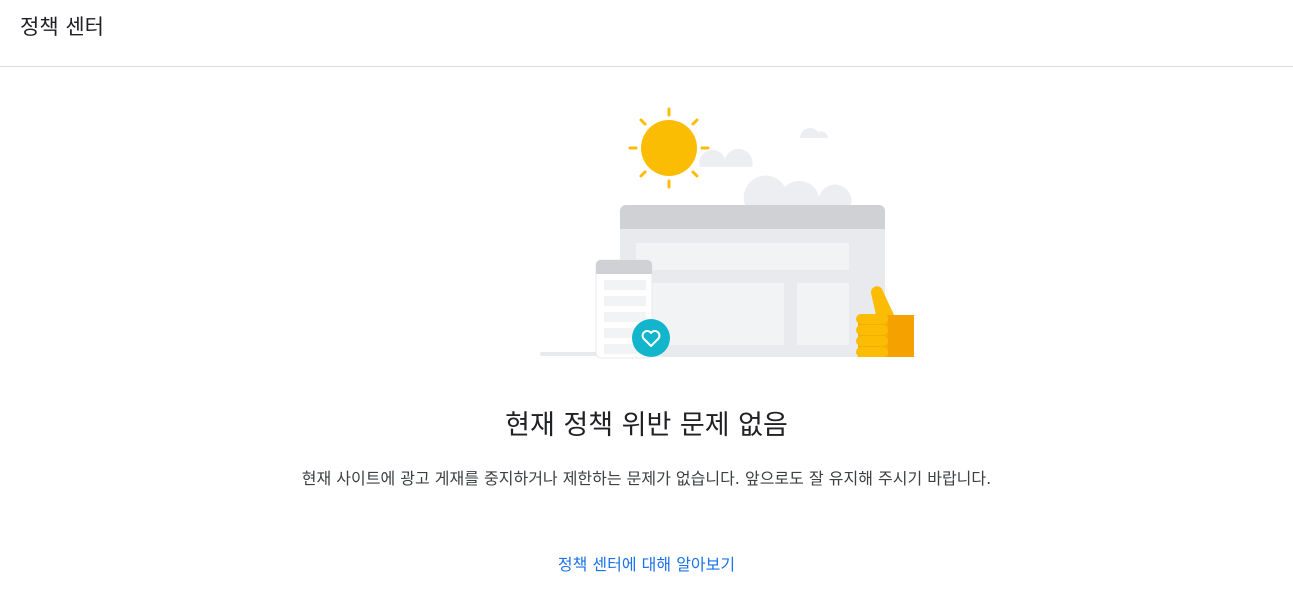 The width and height of the screenshot is (1293, 616). What do you see at coordinates (669, 148) in the screenshot?
I see `sun-icon` at bounding box center [669, 148].